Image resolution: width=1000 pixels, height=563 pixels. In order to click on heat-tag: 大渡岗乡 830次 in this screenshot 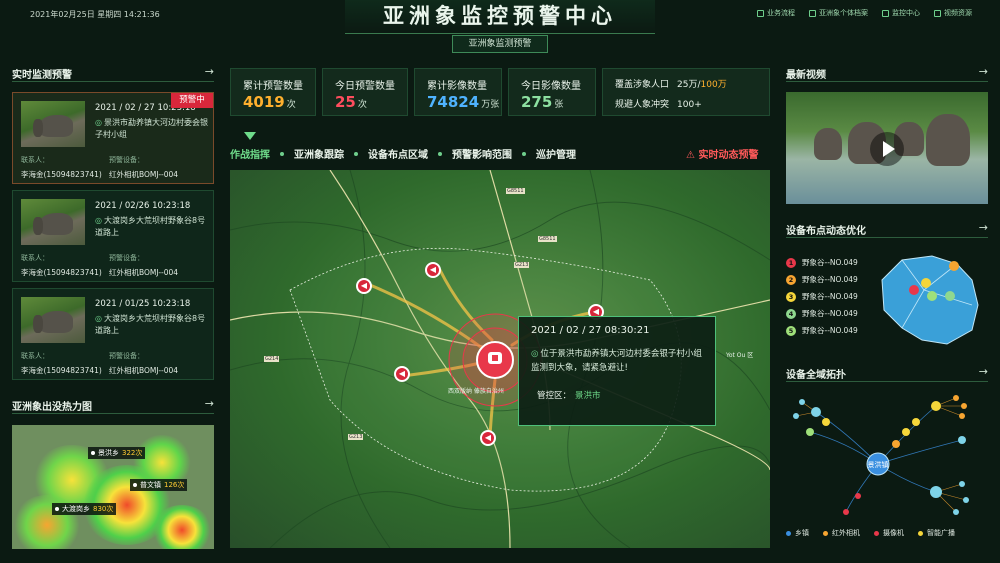, I will do `click(84, 509)`.